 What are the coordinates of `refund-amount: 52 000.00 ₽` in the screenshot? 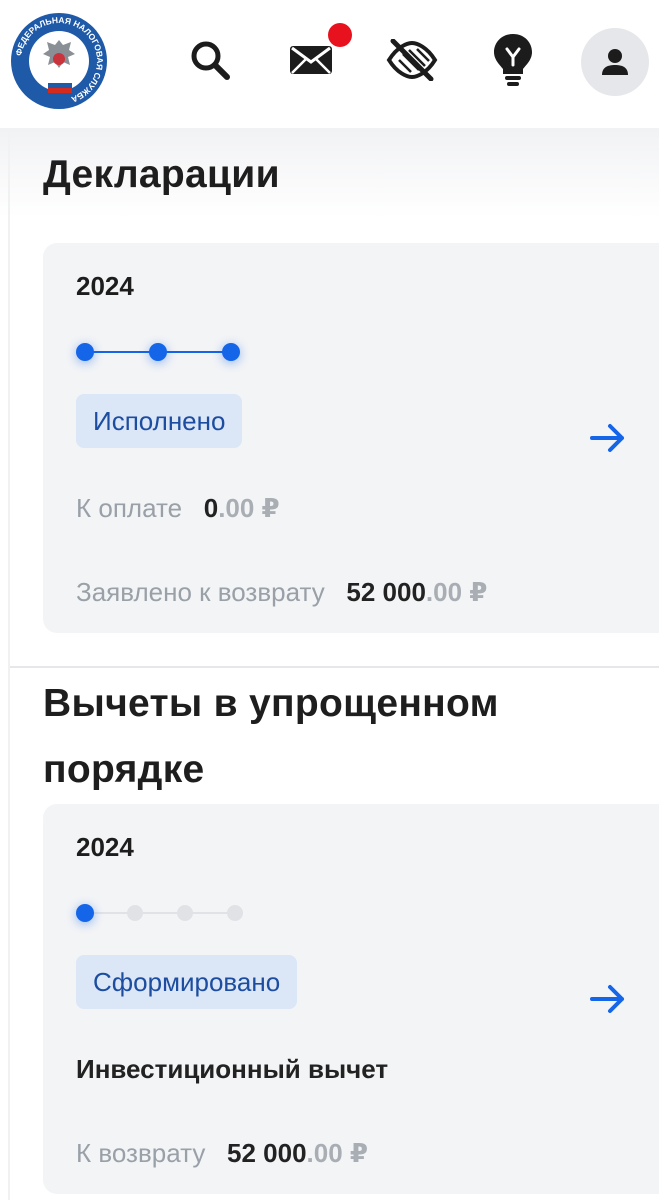 It's located at (298, 1153).